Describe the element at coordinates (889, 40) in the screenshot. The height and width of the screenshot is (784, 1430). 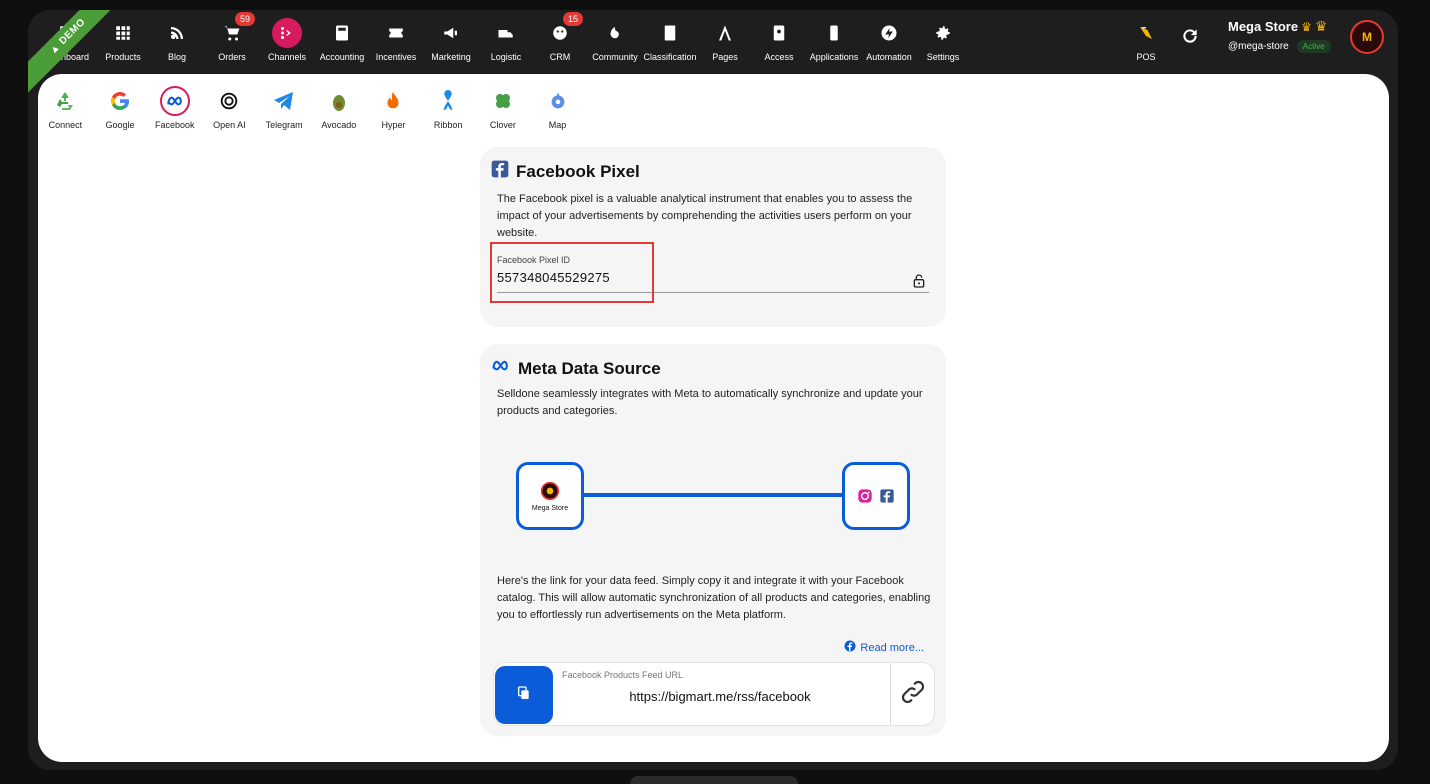
I see `nav-automation: Automation` at that location.